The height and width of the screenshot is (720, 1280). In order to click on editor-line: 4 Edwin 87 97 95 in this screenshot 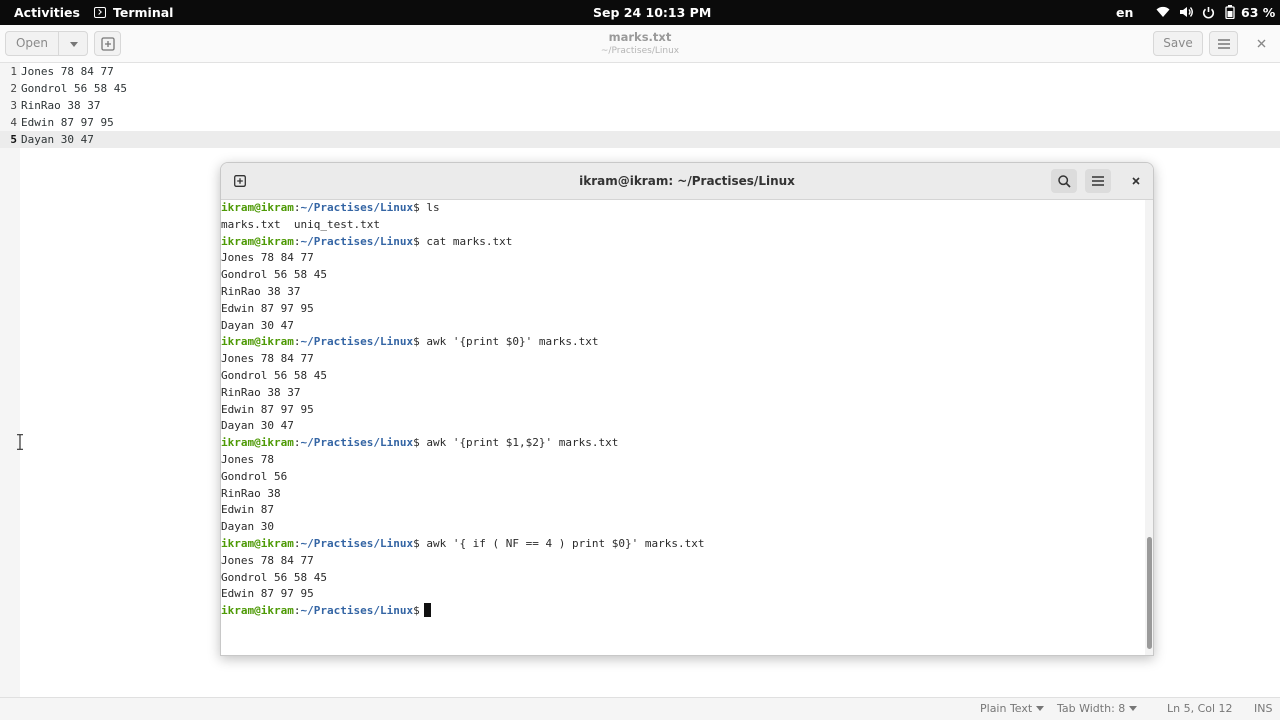, I will do `click(640, 122)`.